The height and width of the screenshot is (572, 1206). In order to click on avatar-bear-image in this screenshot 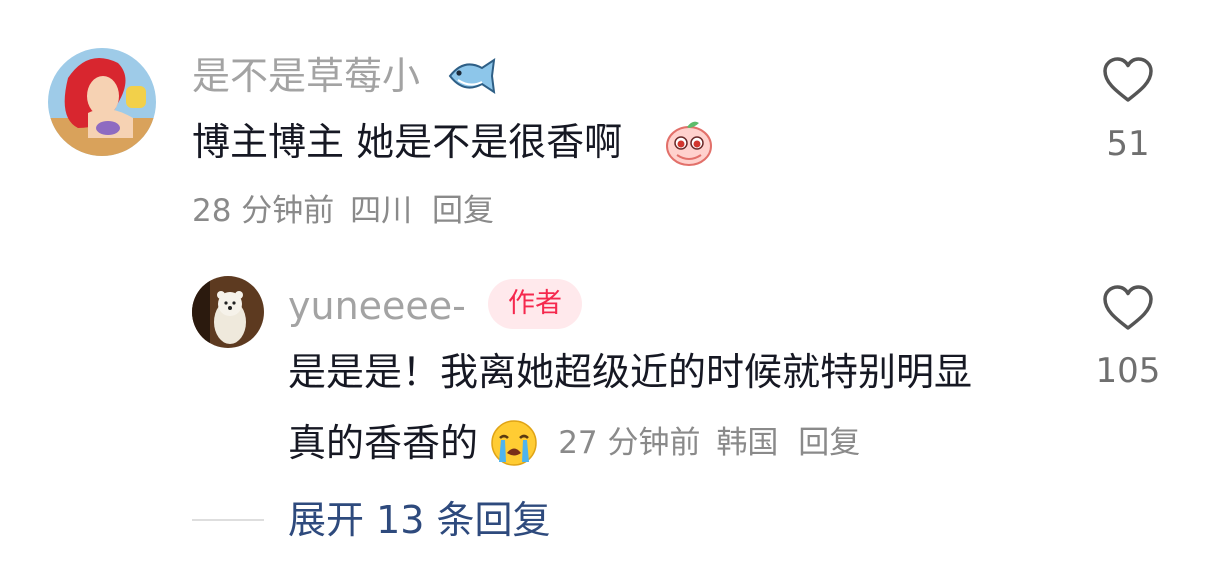, I will do `click(228, 312)`.